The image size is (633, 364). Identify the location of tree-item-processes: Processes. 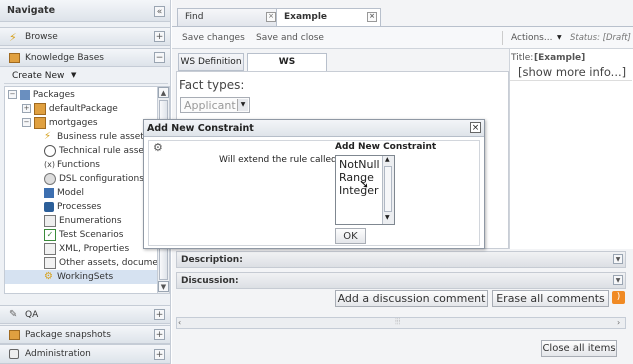
(72, 207).